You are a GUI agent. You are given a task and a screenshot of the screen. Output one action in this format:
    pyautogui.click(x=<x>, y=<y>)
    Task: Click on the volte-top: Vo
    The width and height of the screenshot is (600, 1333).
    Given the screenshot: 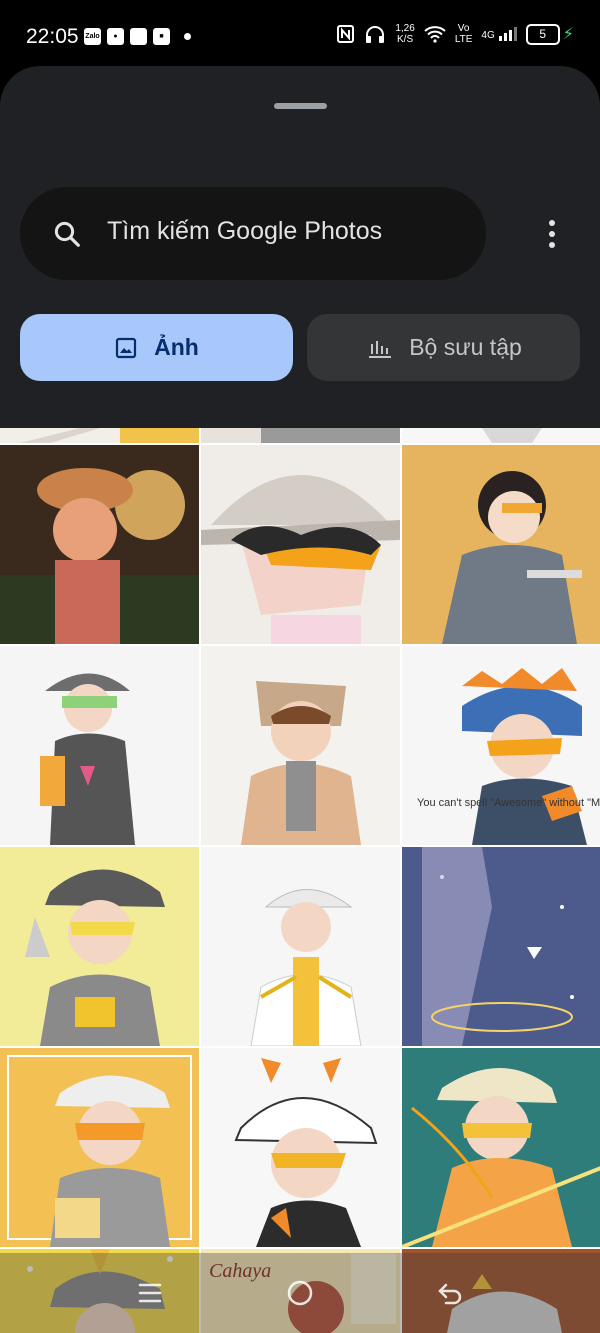 What is the action you would take?
    pyautogui.click(x=463, y=28)
    